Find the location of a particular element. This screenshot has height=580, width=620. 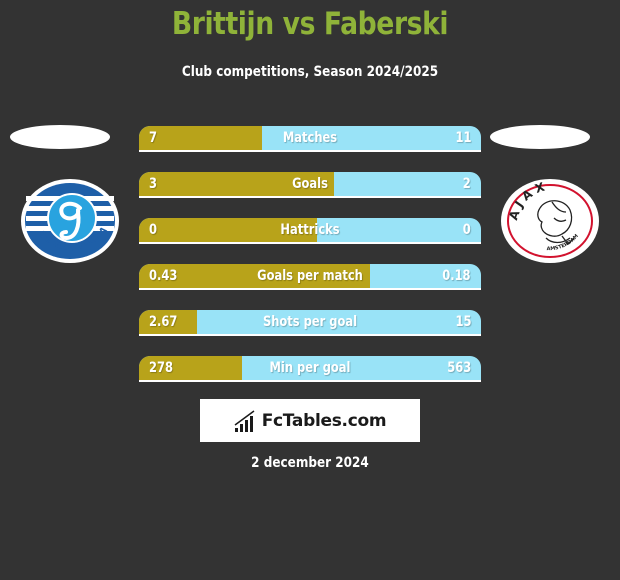

right-value: 563 is located at coordinates (459, 368).